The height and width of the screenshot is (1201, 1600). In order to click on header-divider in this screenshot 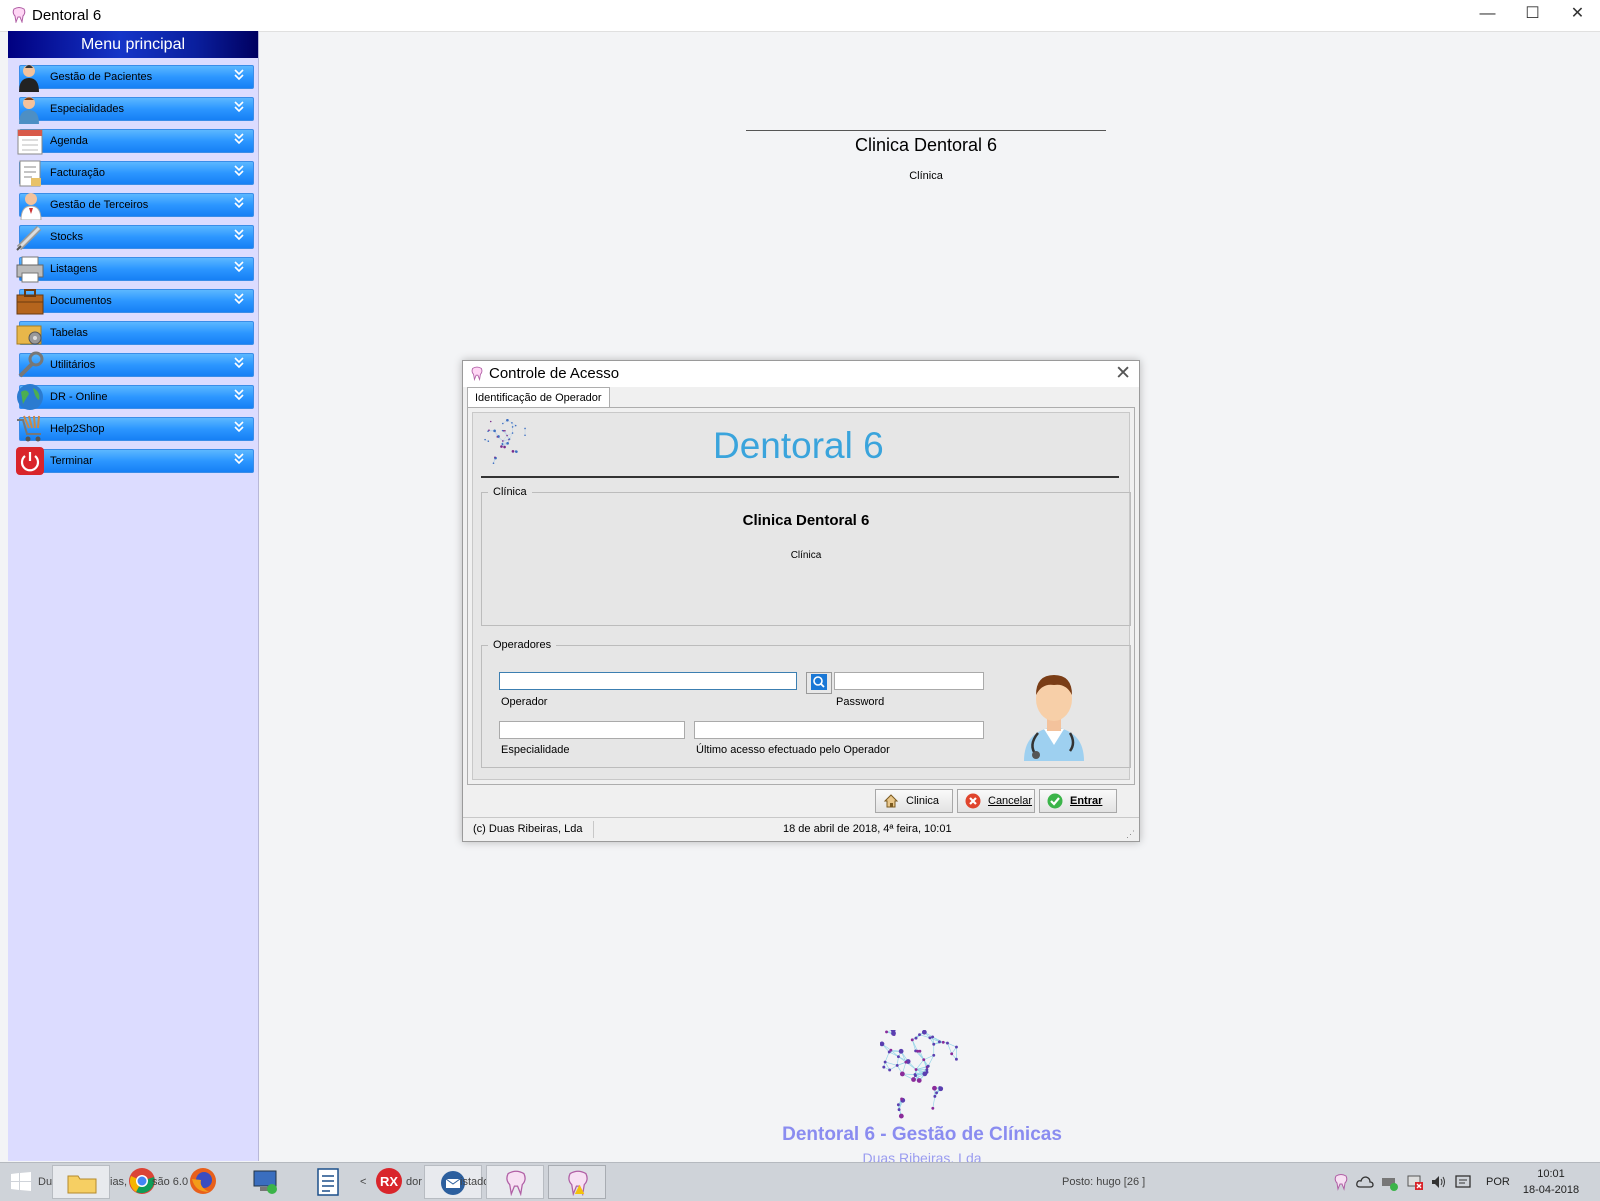, I will do `click(926, 130)`.